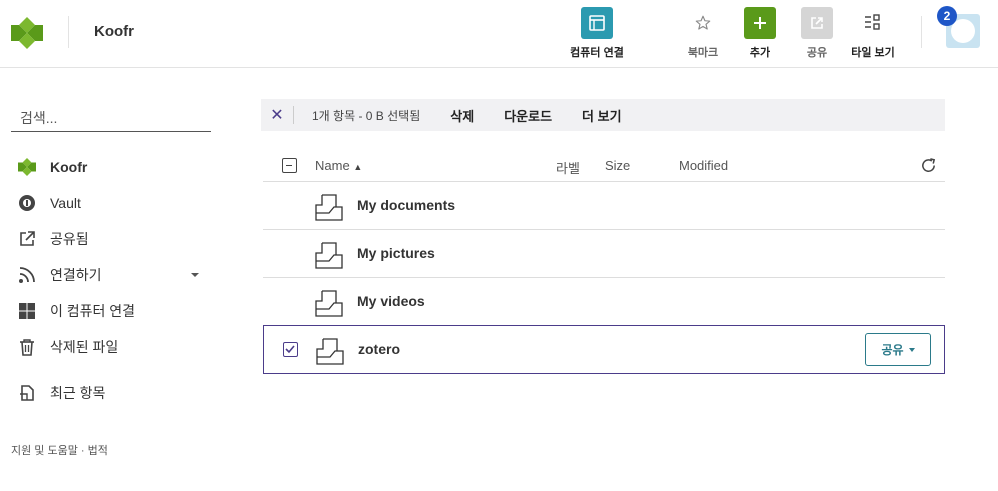  What do you see at coordinates (338, 165) in the screenshot?
I see `column-name: Name ▲` at bounding box center [338, 165].